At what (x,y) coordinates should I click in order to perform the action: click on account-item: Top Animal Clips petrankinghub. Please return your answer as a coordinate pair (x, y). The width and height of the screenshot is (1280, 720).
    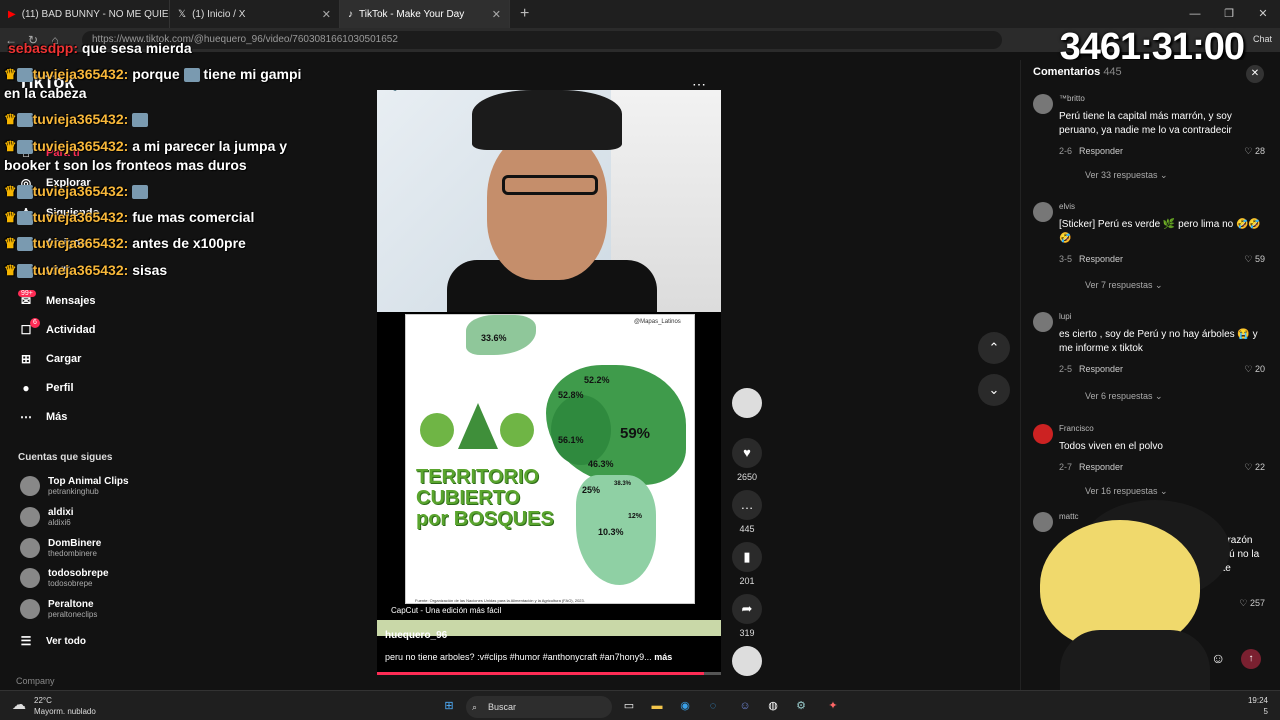
    Looking at the image, I should click on (74, 486).